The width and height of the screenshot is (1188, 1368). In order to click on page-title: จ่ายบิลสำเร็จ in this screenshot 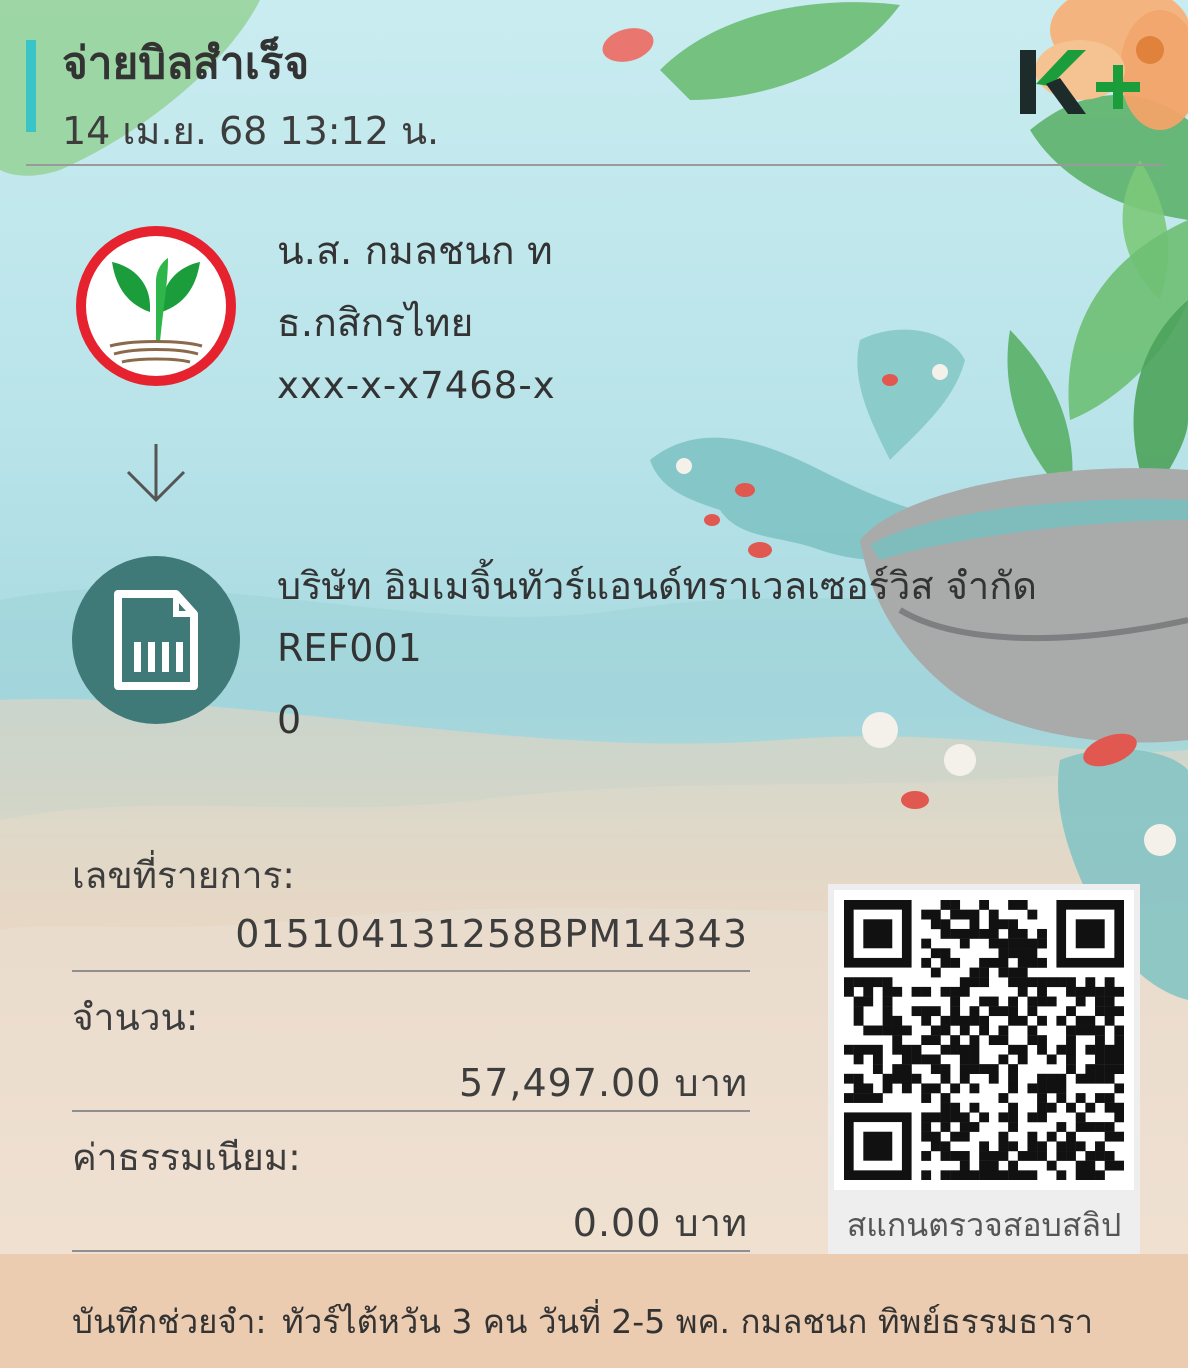, I will do `click(186, 63)`.